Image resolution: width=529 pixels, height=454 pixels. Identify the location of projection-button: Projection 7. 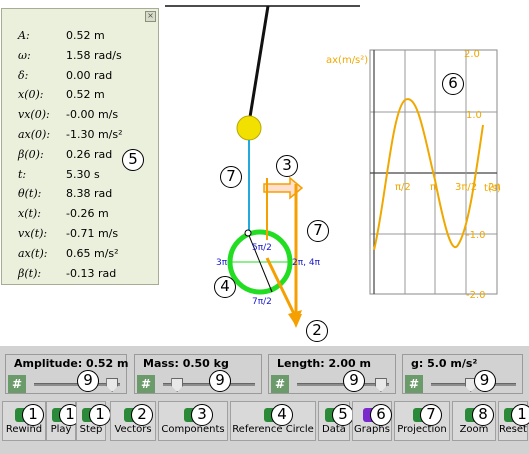
(422, 421).